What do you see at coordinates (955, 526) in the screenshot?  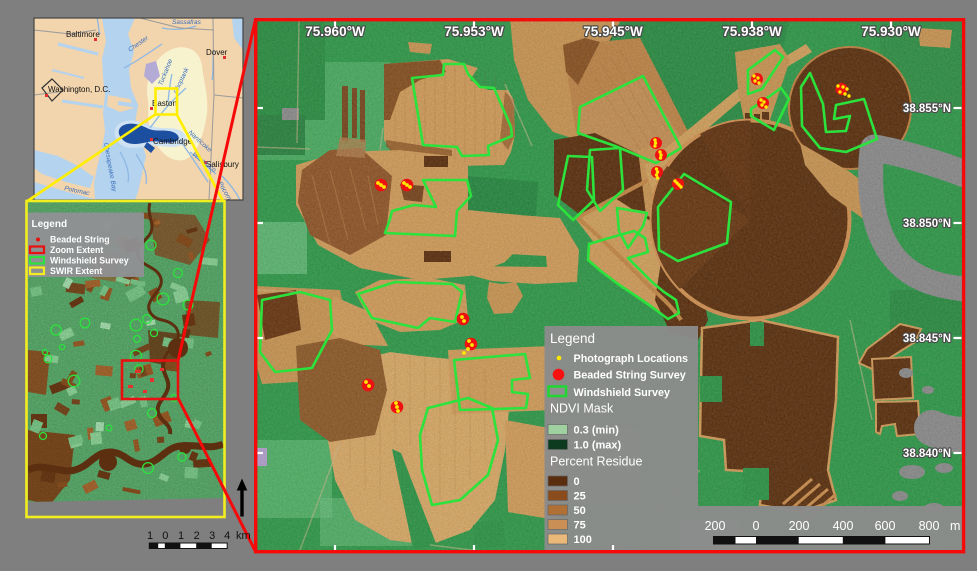 I see `svg-text: m` at bounding box center [955, 526].